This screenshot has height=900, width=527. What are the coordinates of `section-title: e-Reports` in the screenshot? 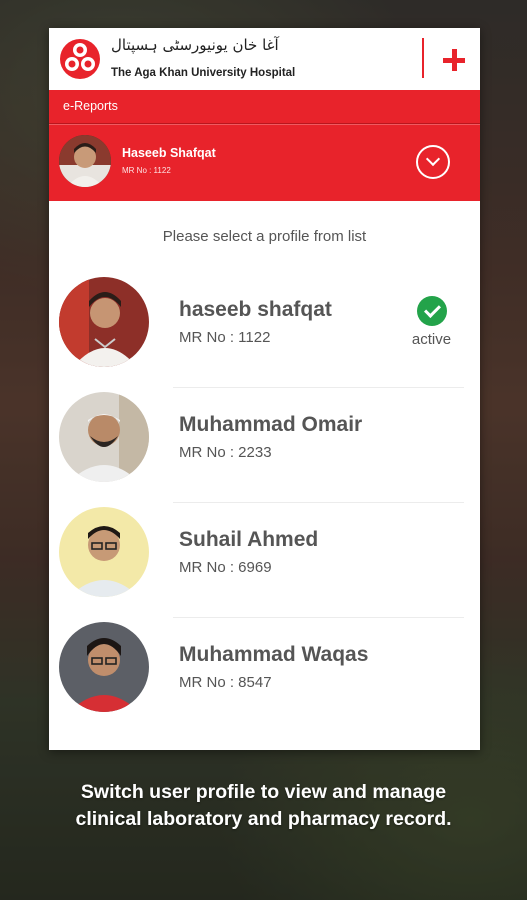 It's located at (90, 106).